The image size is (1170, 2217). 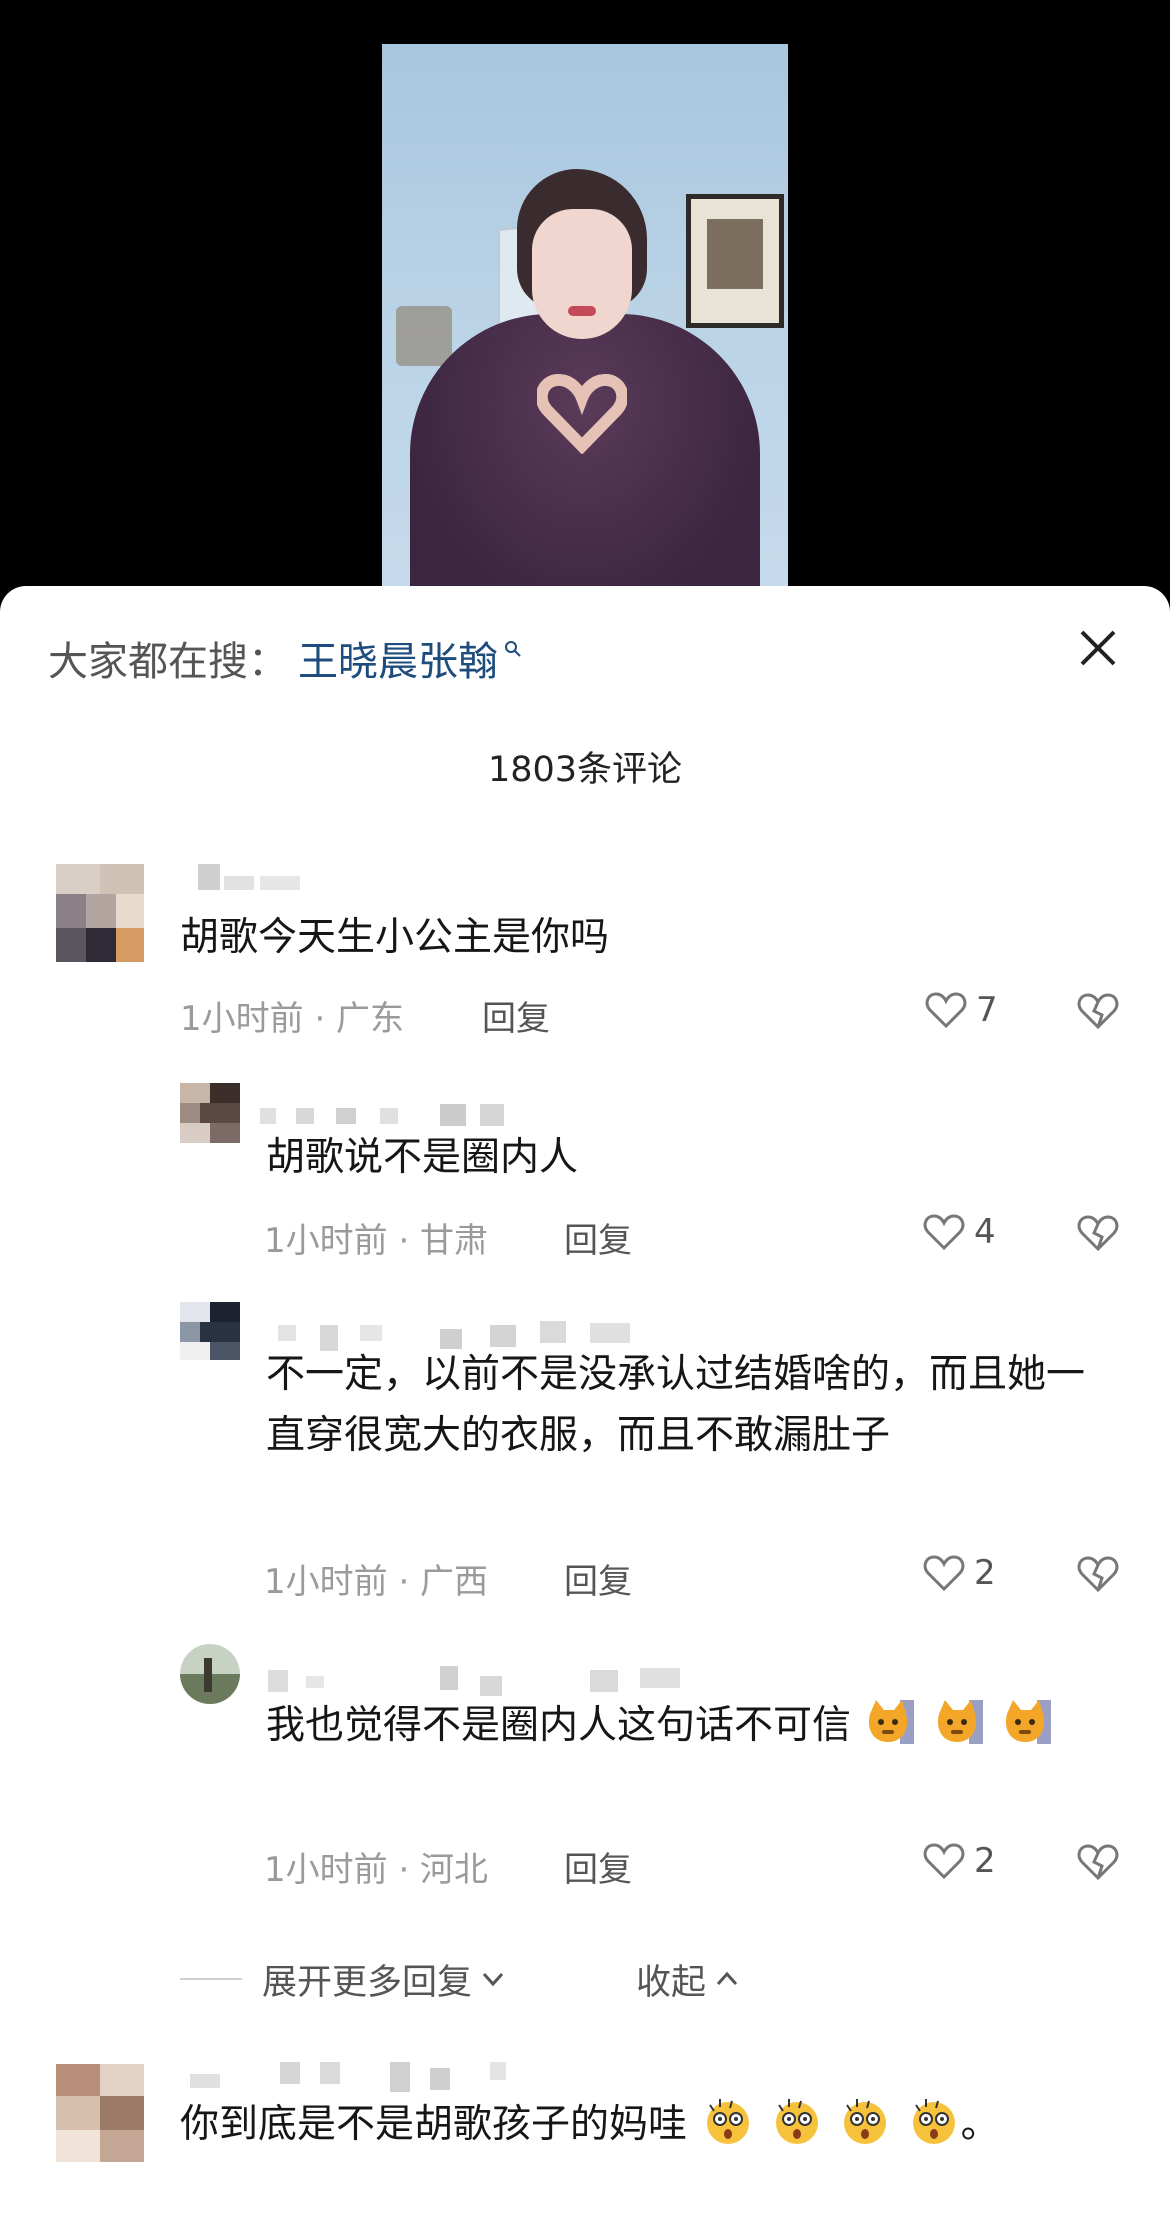 I want to click on collapse-replies-label: 收起, so click(x=671, y=1982).